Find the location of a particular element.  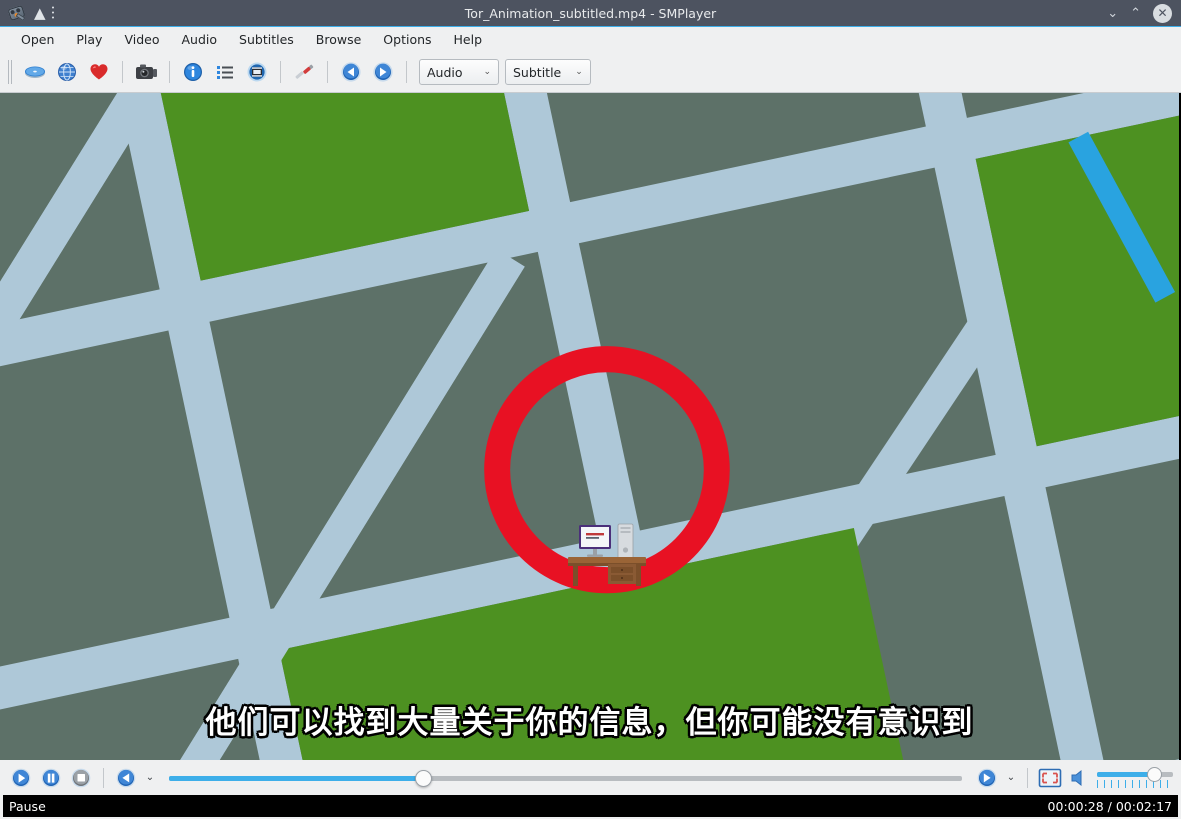

audio-track-combo: Audio ⌄ is located at coordinates (459, 72).